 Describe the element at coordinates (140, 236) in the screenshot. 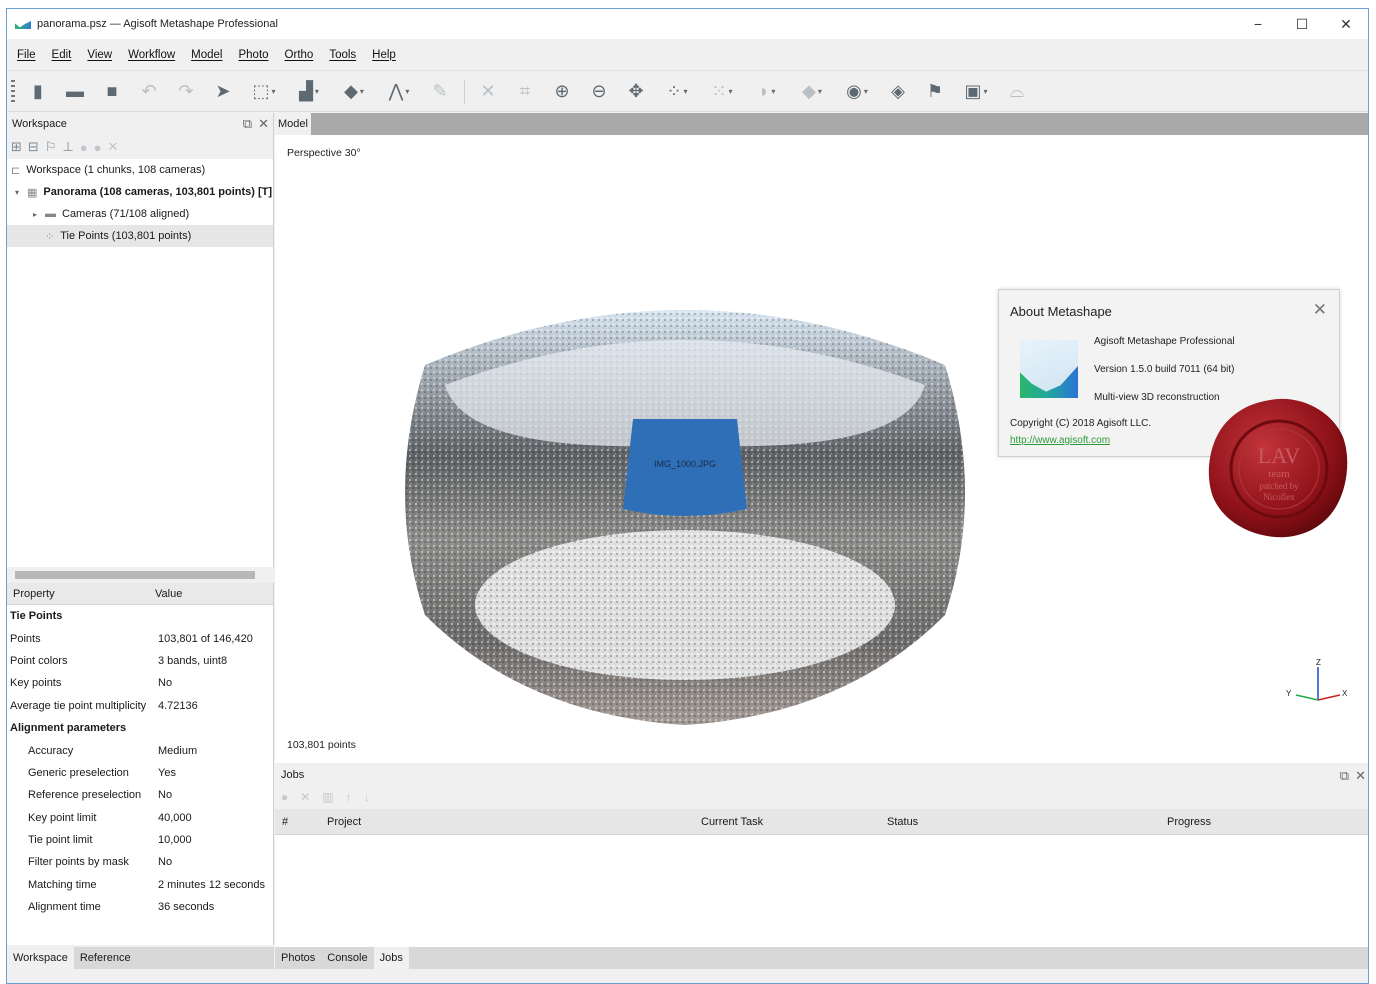

I see `tree-item-tie-points: ⁘ Tie Points (103,801 points)` at that location.